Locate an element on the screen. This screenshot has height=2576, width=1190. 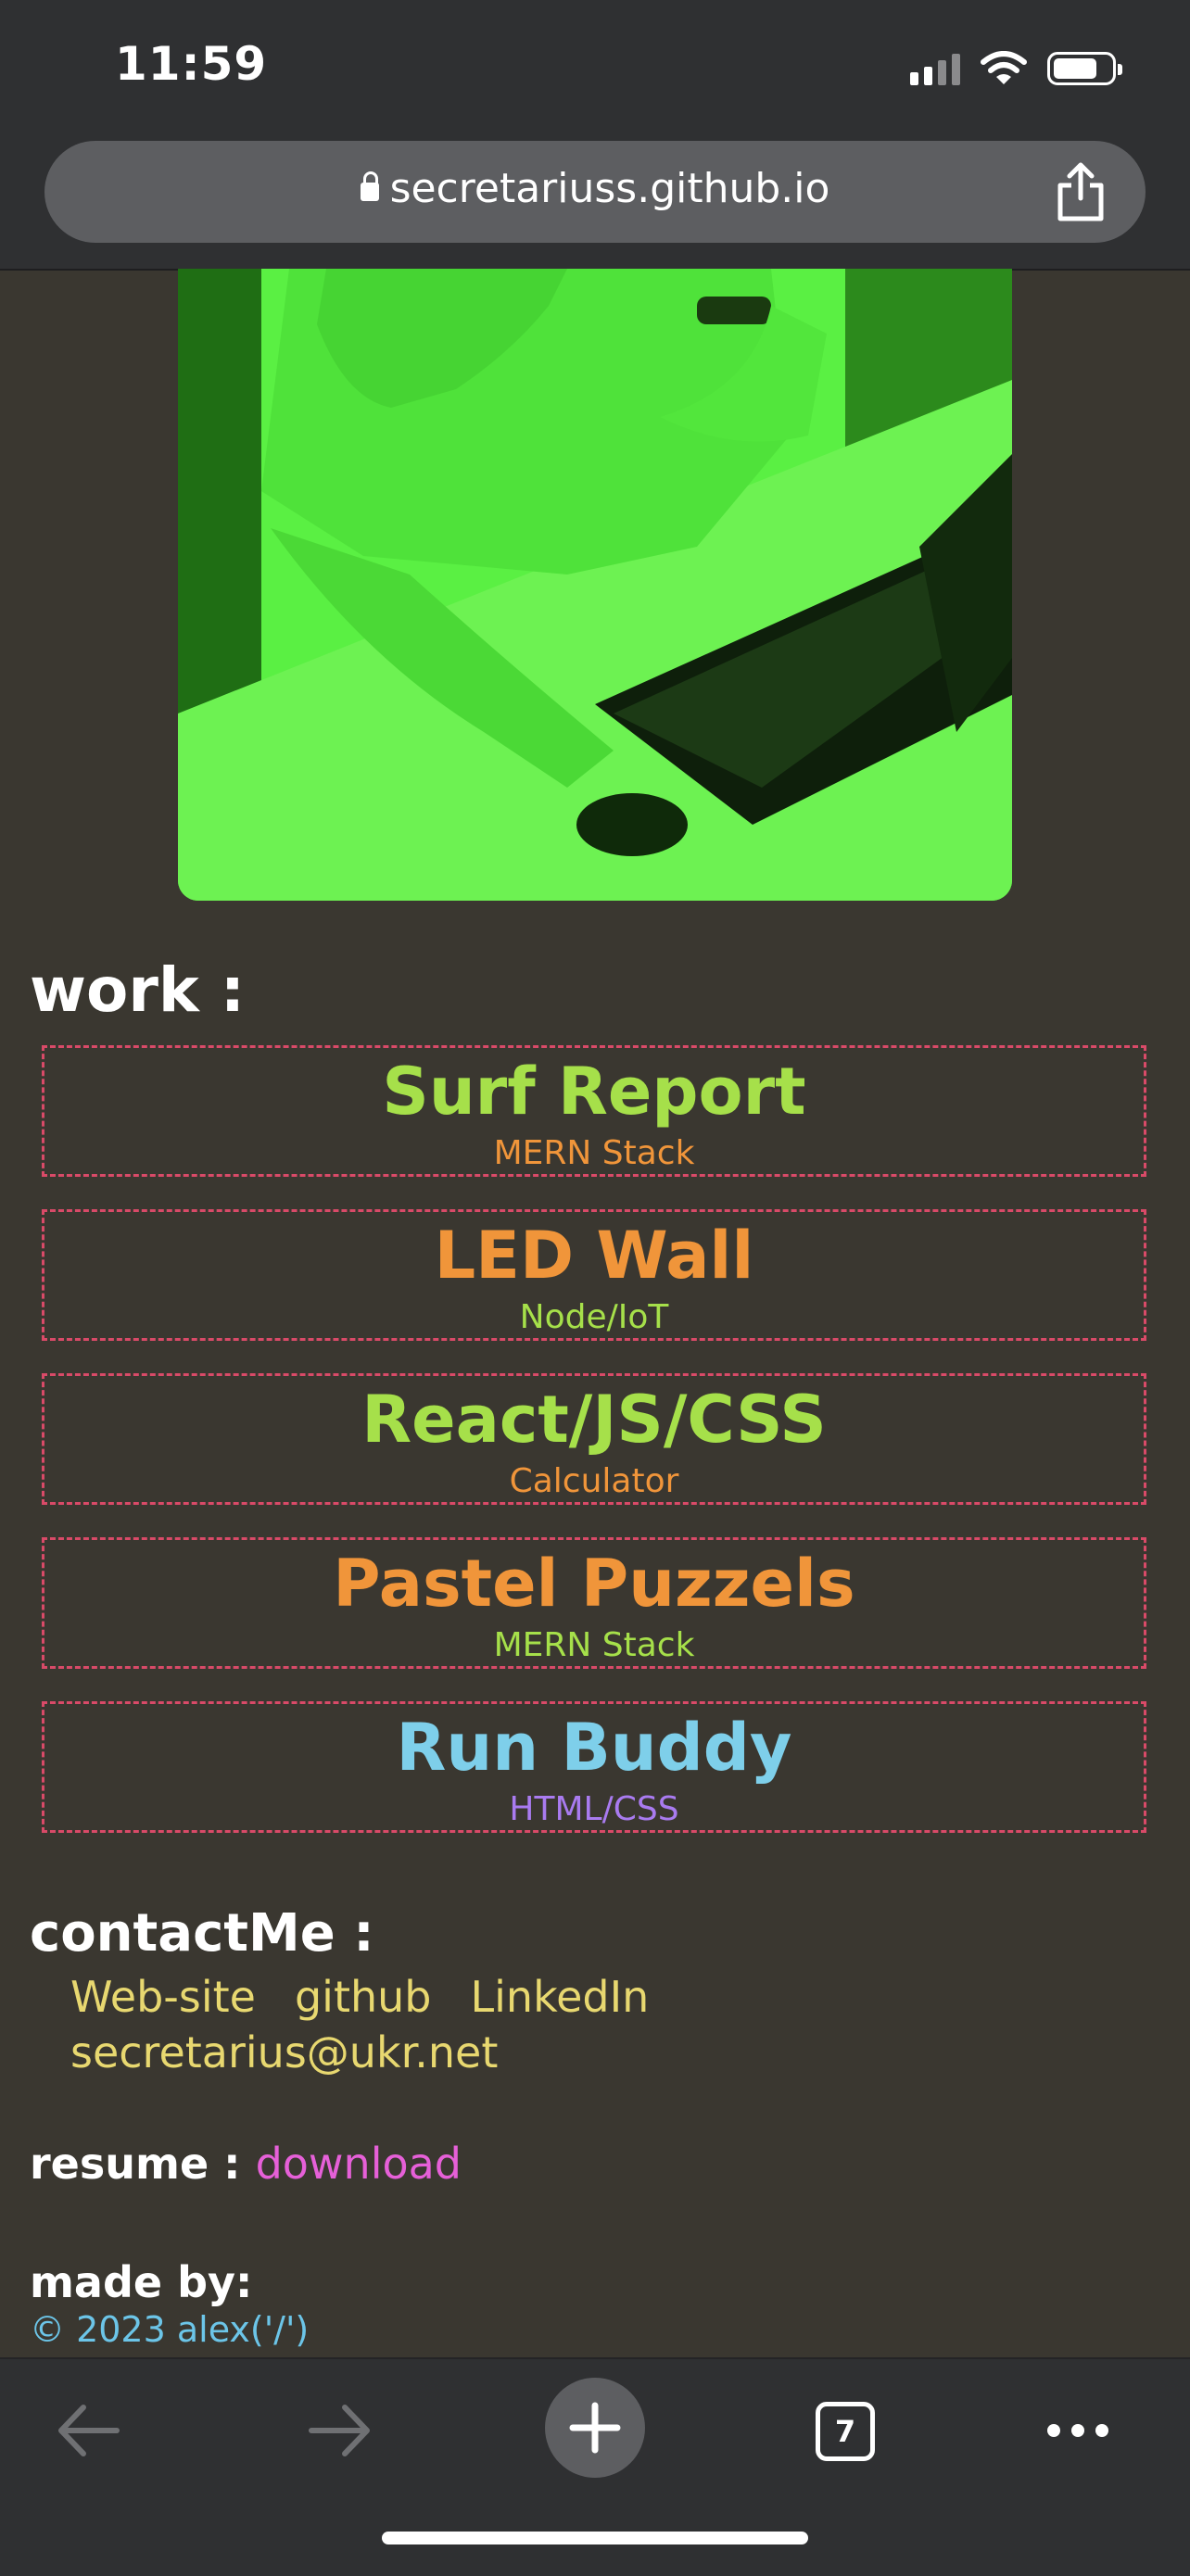
copyright-text: © 2023 alex('/') is located at coordinates (170, 2329).